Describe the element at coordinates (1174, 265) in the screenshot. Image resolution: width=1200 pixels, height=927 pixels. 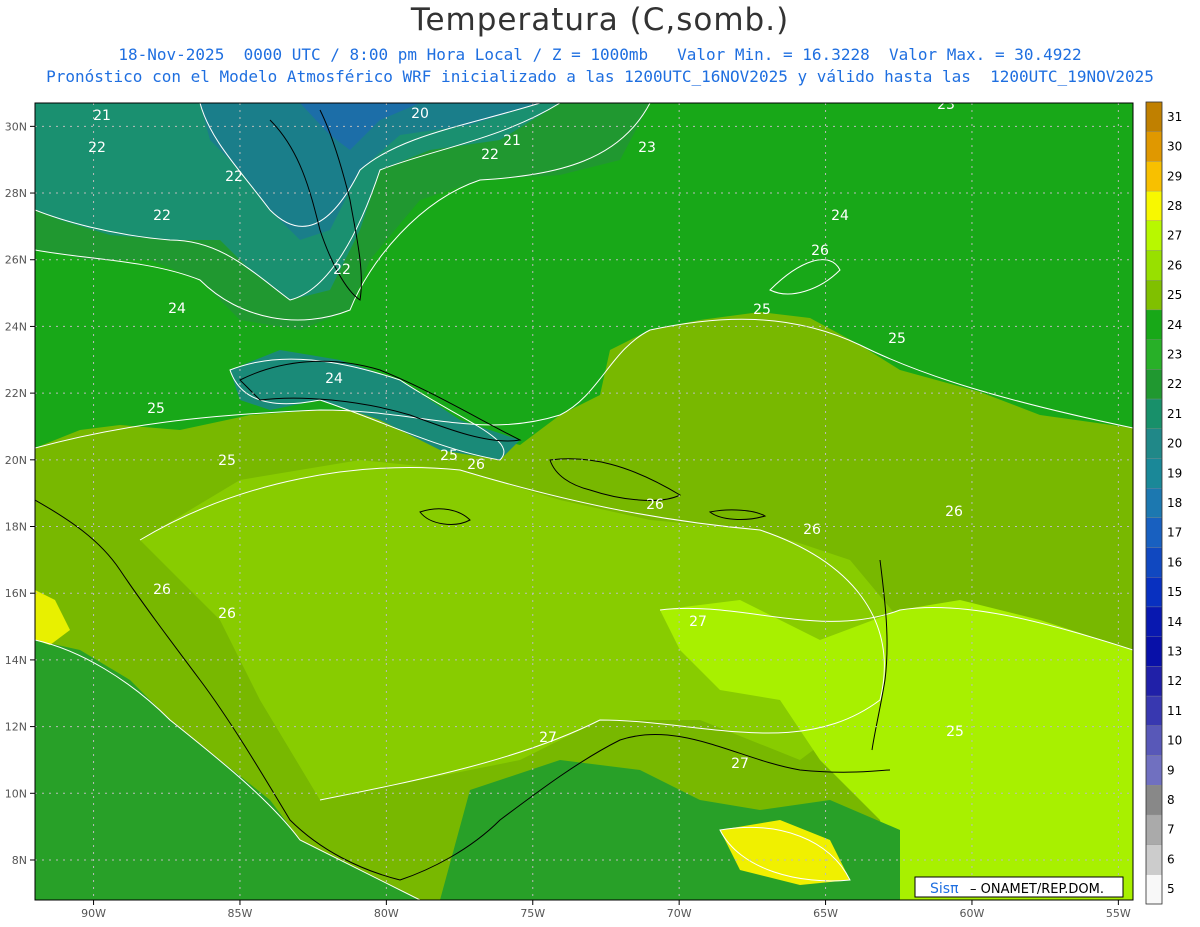
I see `colorbar-label: 26` at that location.